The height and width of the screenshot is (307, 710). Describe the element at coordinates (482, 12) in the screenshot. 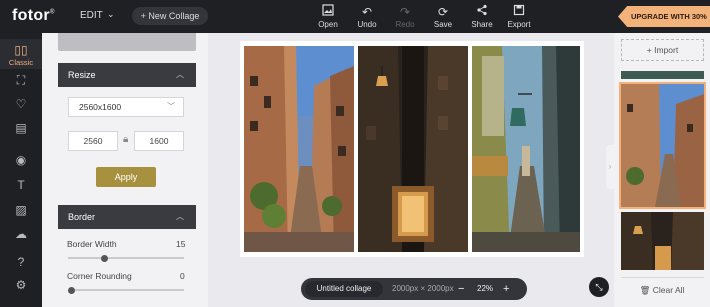

I see `share-icon` at that location.